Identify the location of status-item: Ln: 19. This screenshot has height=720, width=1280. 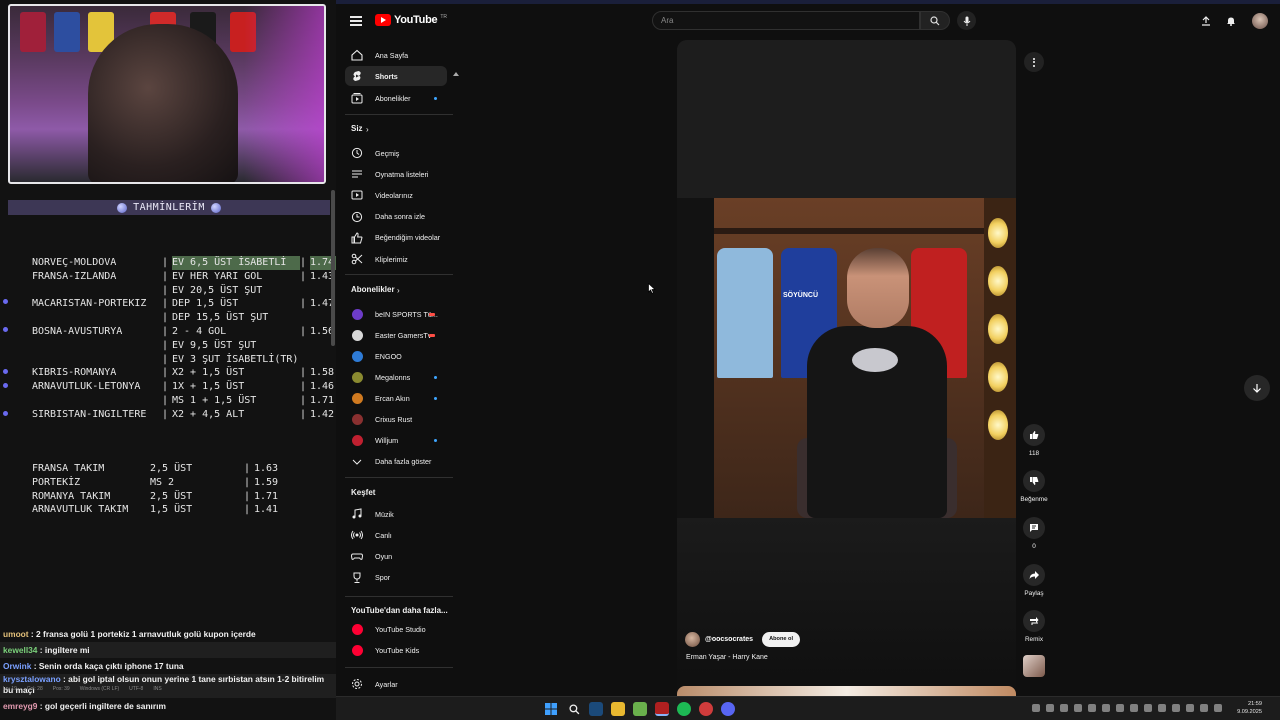
(10, 689).